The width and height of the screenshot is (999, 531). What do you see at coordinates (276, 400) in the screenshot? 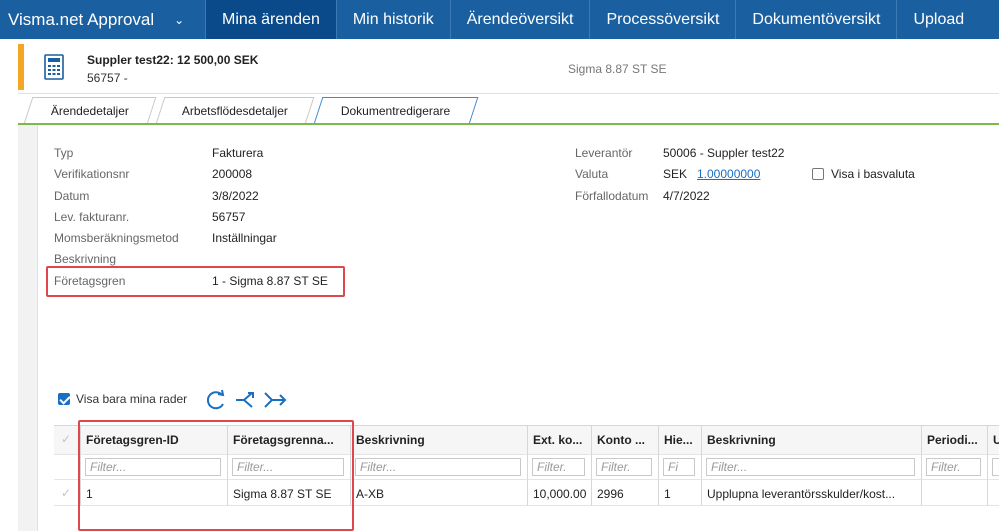
I see `merge-icon` at bounding box center [276, 400].